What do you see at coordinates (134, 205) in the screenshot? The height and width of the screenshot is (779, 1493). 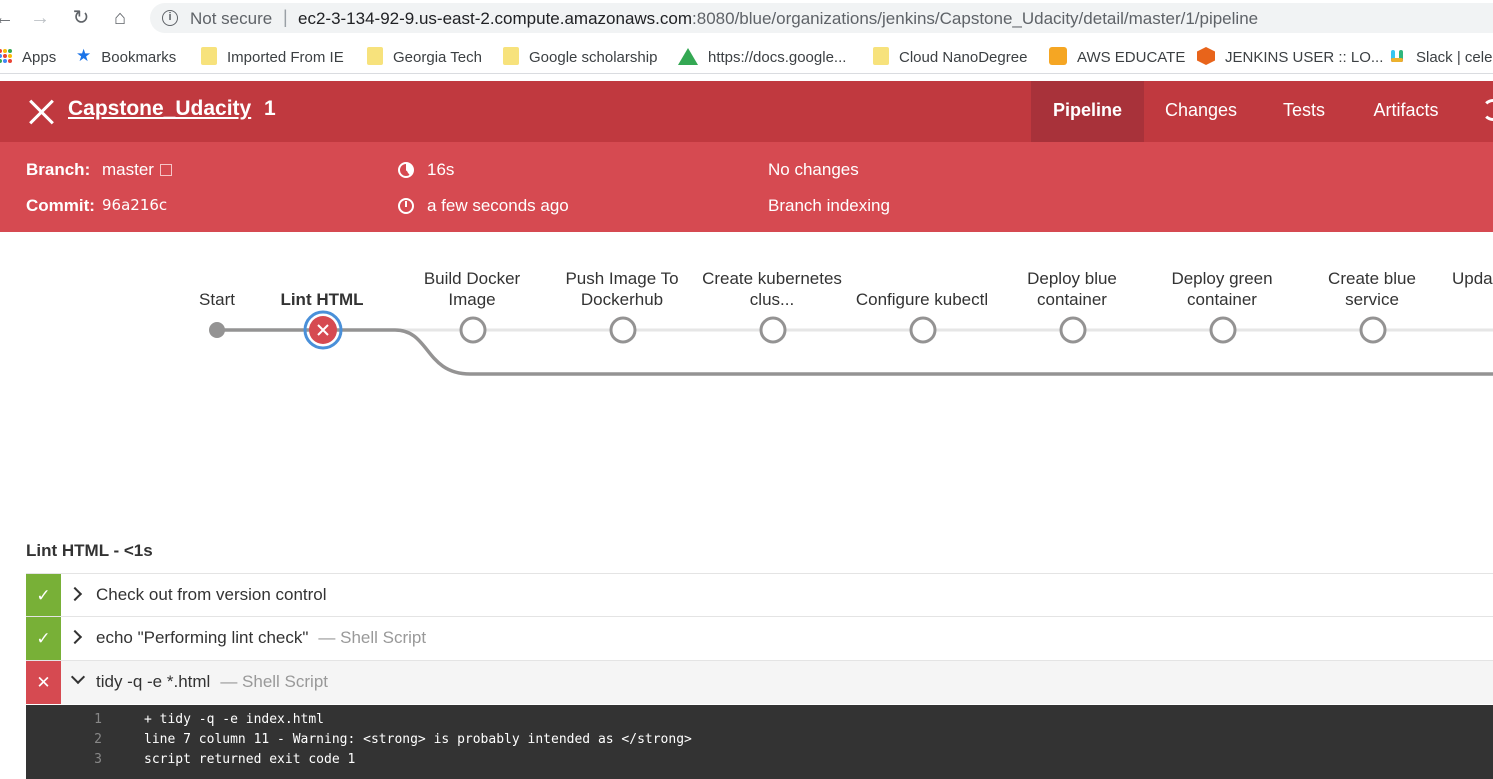 I see `commit-value: 96a216c` at bounding box center [134, 205].